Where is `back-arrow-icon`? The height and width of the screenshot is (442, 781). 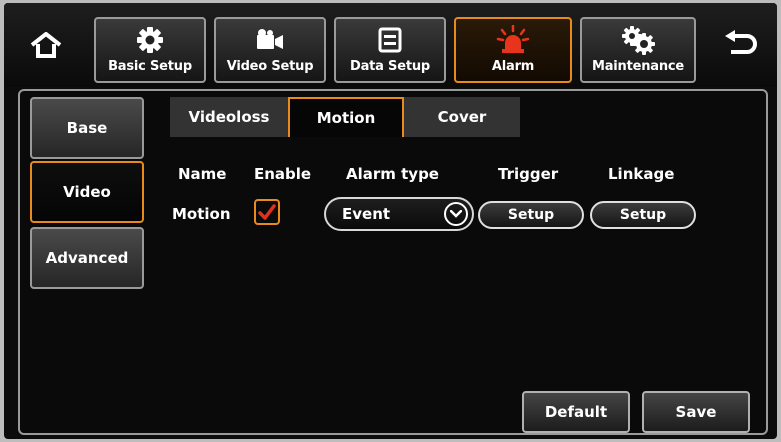 back-arrow-icon is located at coordinates (741, 42).